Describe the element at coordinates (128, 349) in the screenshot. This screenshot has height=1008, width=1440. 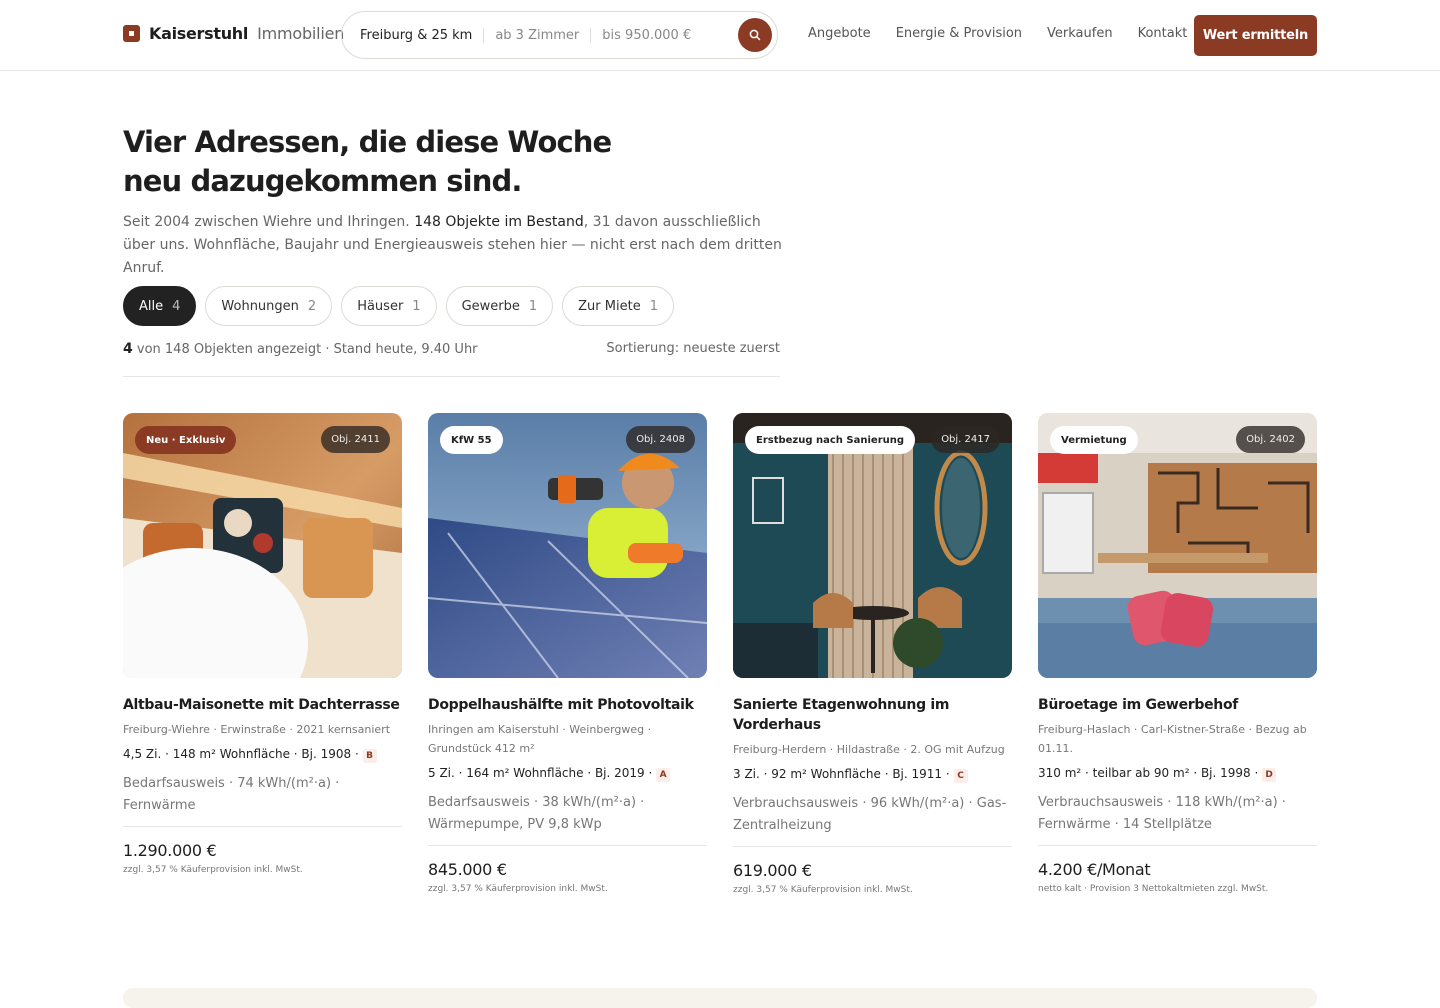
I see `results-count-number: 4` at that location.